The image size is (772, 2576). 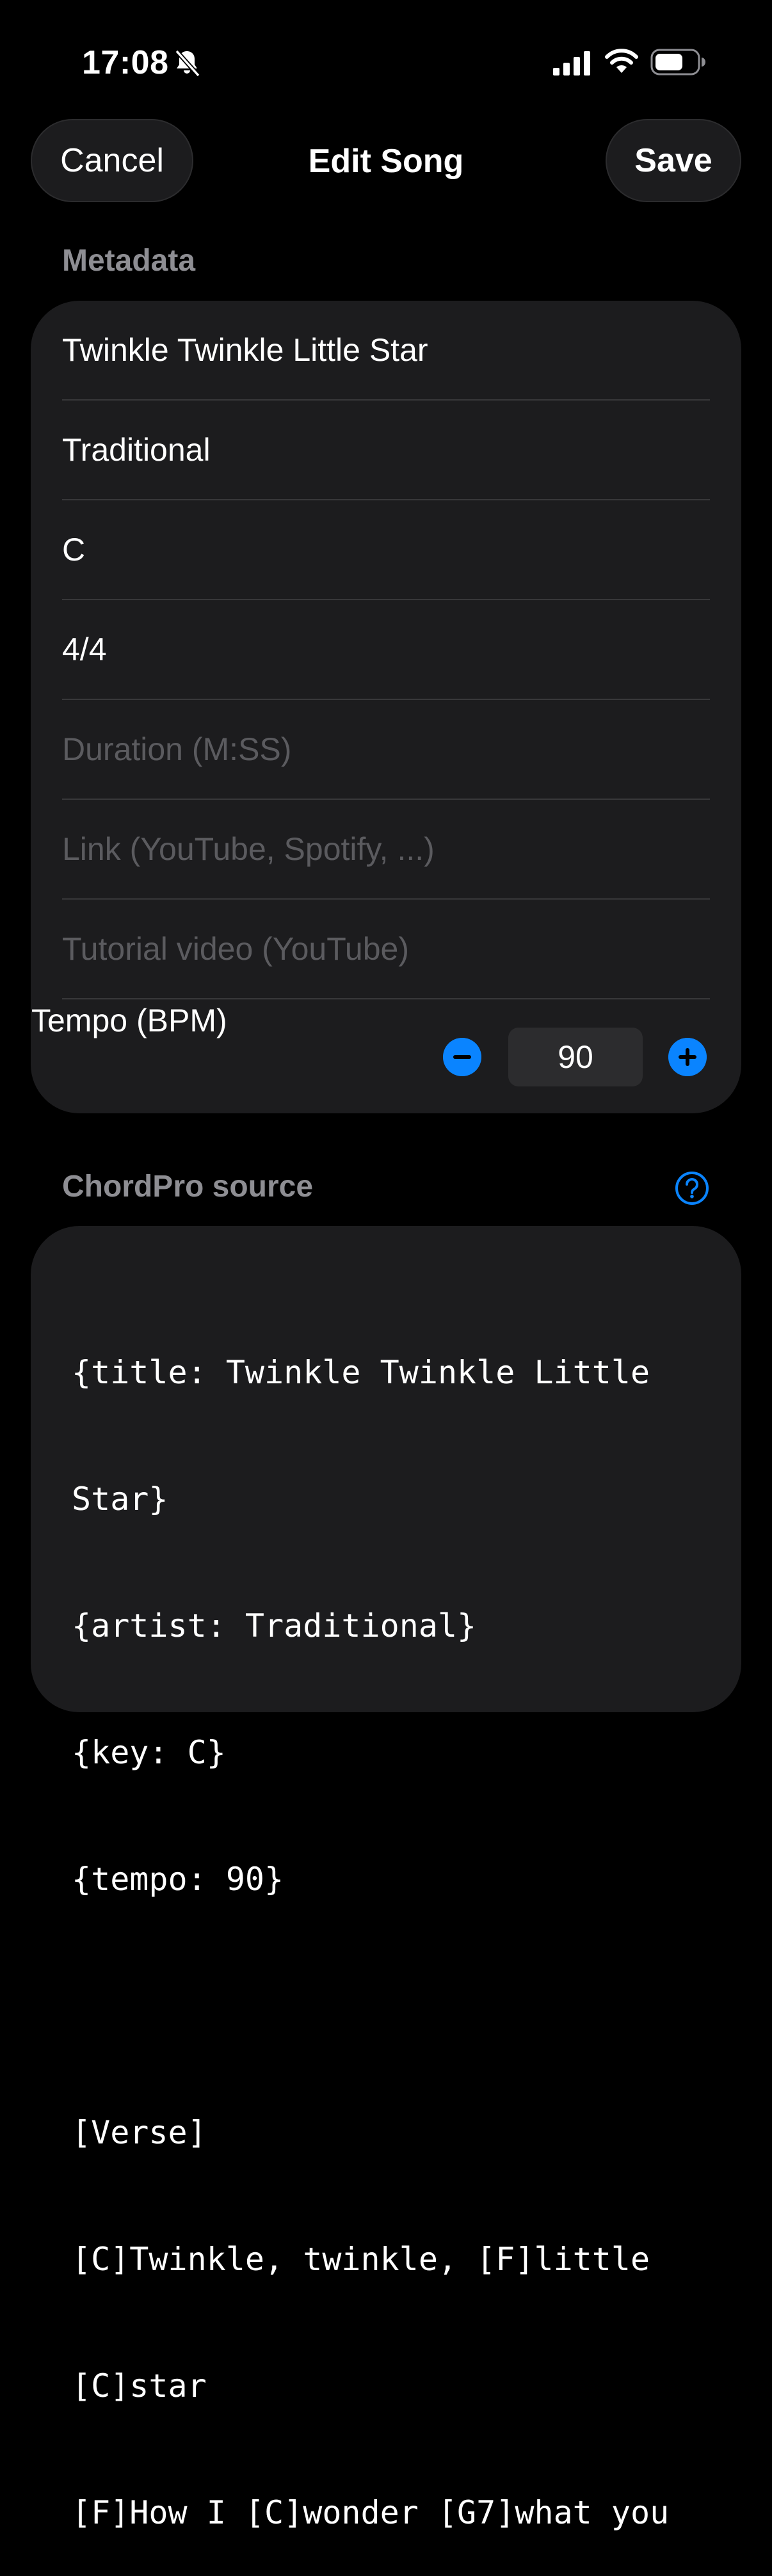 What do you see at coordinates (129, 1021) in the screenshot?
I see `tempo-label: Tempo (BPM)` at bounding box center [129, 1021].